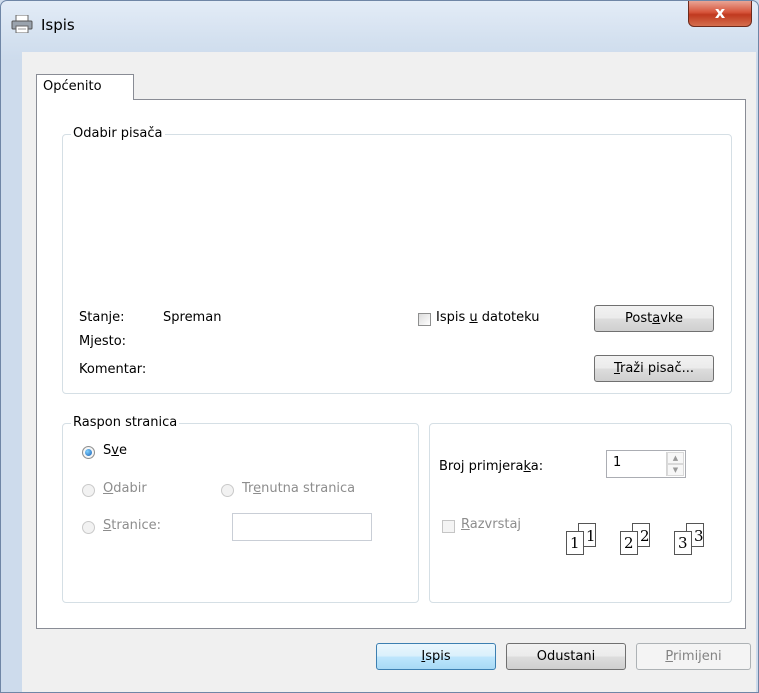 The image size is (759, 693). I want to click on apply-text-b: rimijeni, so click(697, 656).